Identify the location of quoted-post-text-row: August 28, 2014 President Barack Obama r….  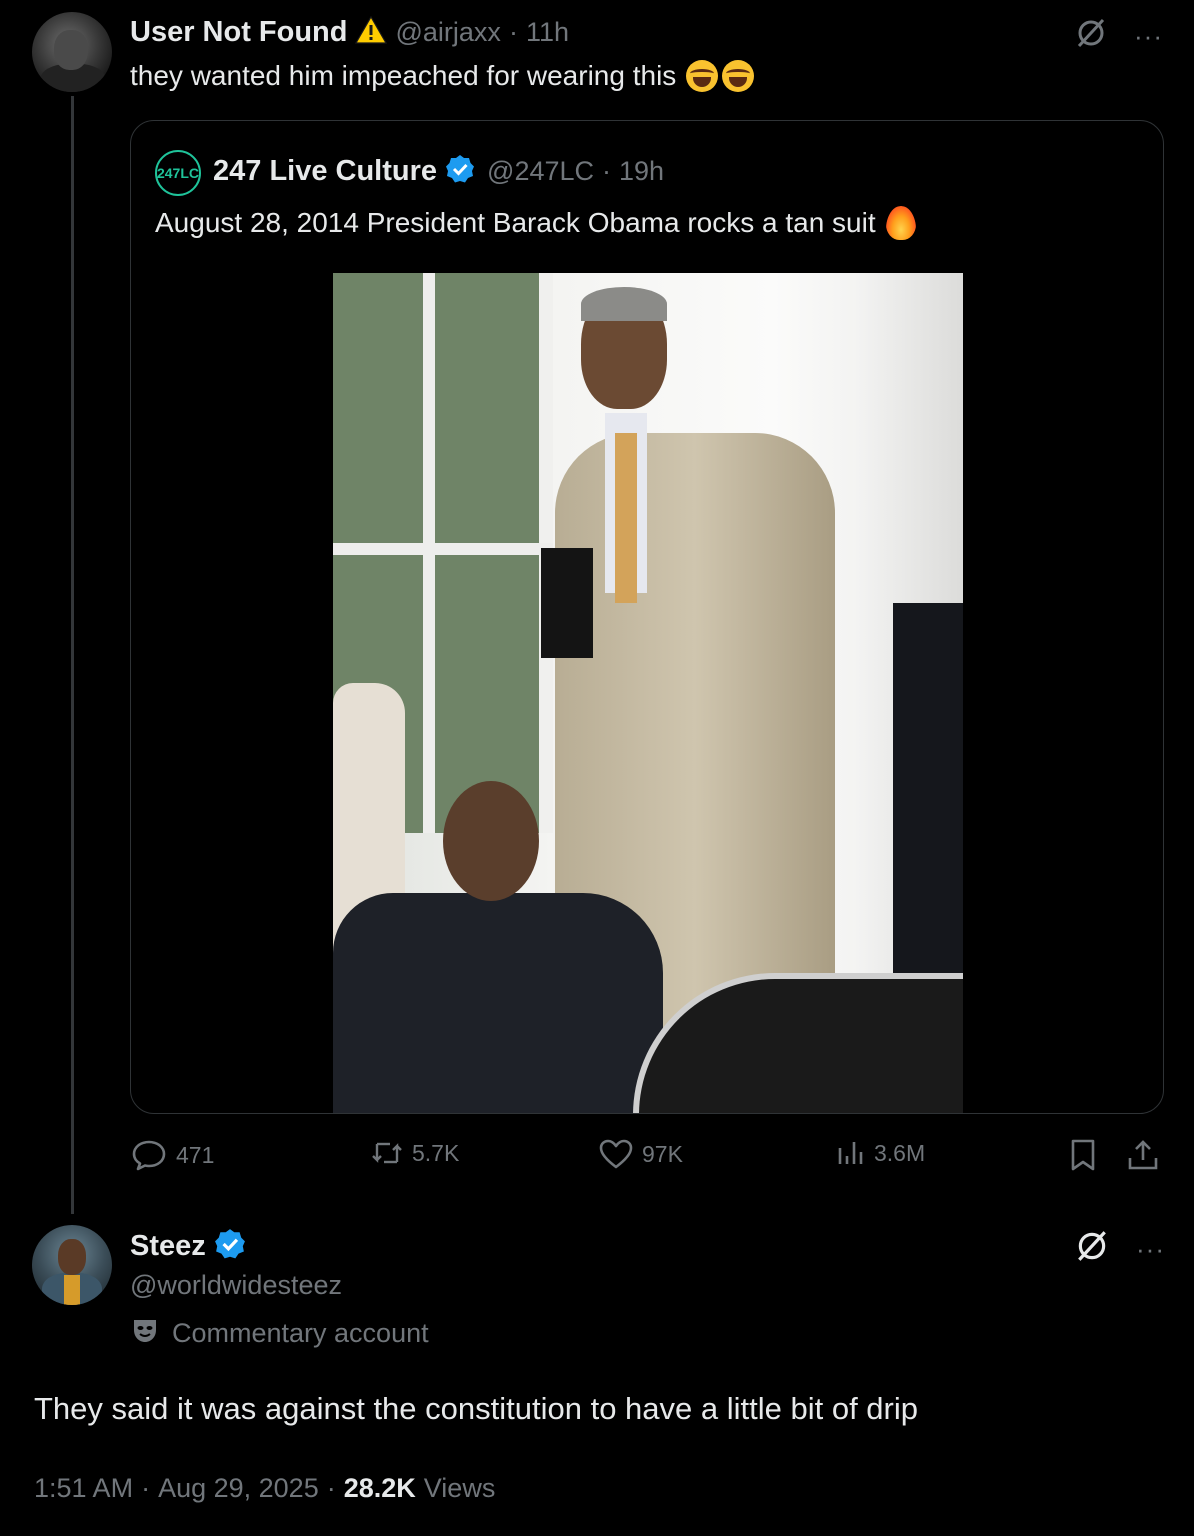
(535, 223).